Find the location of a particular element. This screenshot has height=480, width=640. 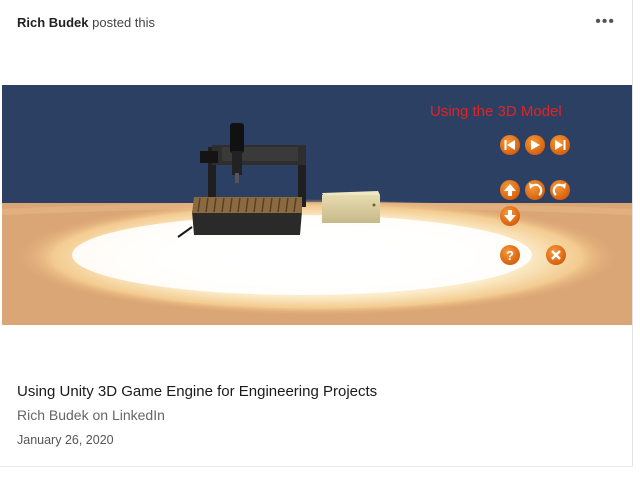

author-name: Rich Budek is located at coordinates (53, 22).